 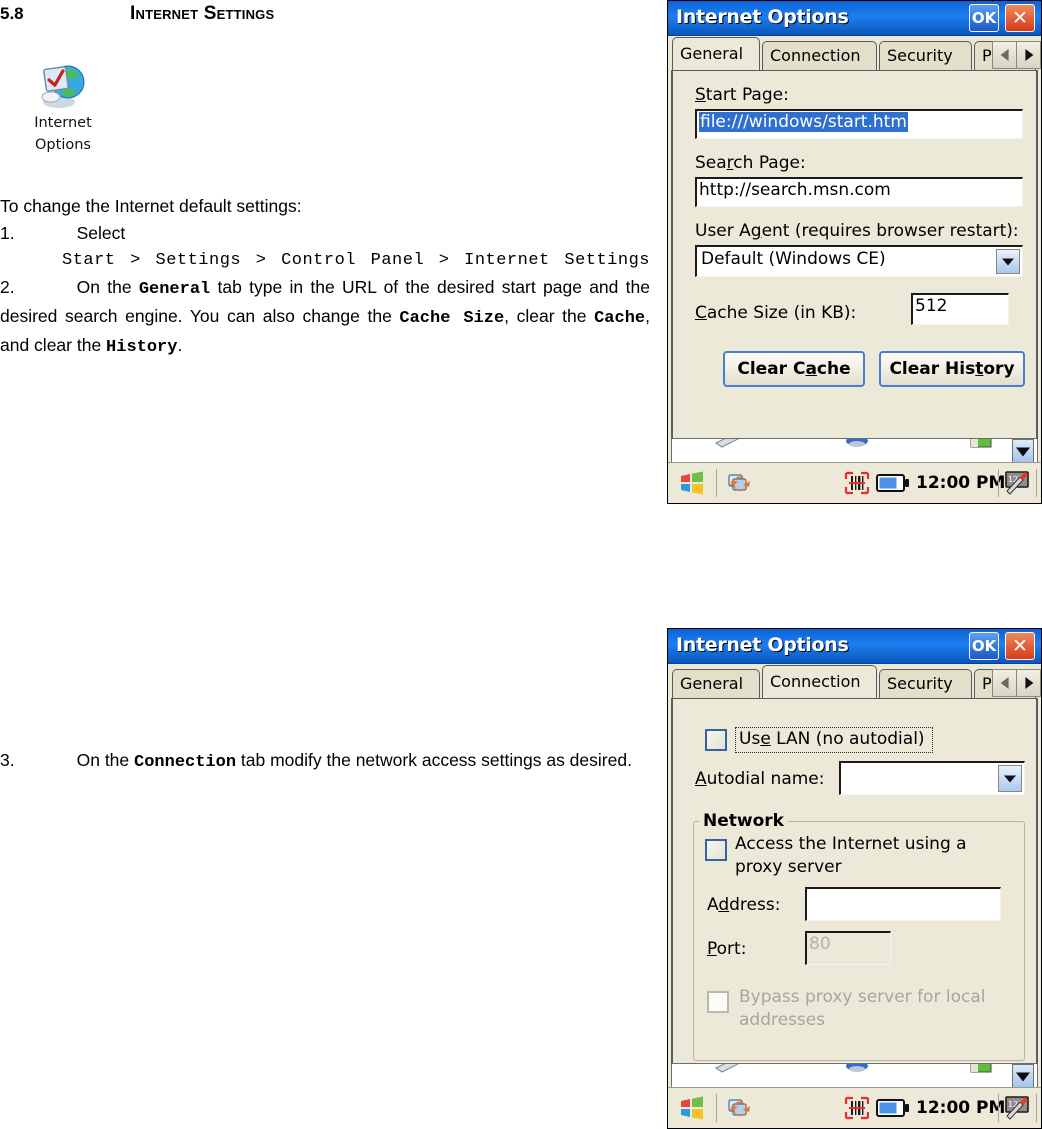 What do you see at coordinates (1028, 55) in the screenshot?
I see `triangle-right-icon` at bounding box center [1028, 55].